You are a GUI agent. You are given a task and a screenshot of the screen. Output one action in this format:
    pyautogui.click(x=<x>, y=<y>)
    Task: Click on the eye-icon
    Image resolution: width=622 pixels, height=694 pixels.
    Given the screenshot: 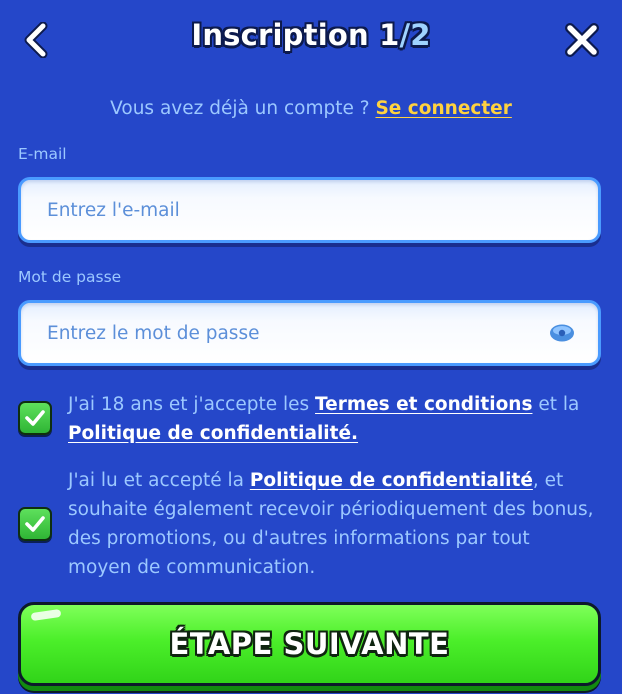 What is the action you would take?
    pyautogui.click(x=562, y=333)
    